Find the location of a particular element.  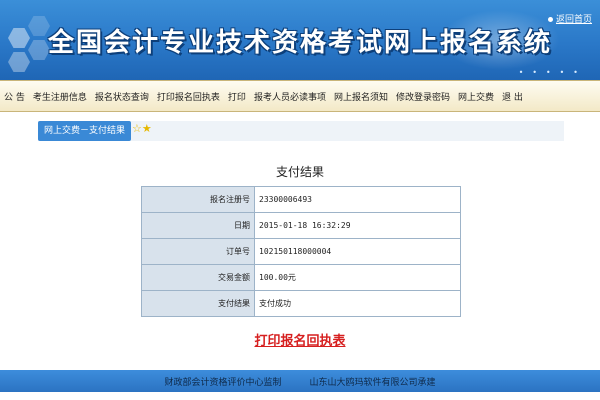

nav-item-logout: 退 出 is located at coordinates (512, 96).